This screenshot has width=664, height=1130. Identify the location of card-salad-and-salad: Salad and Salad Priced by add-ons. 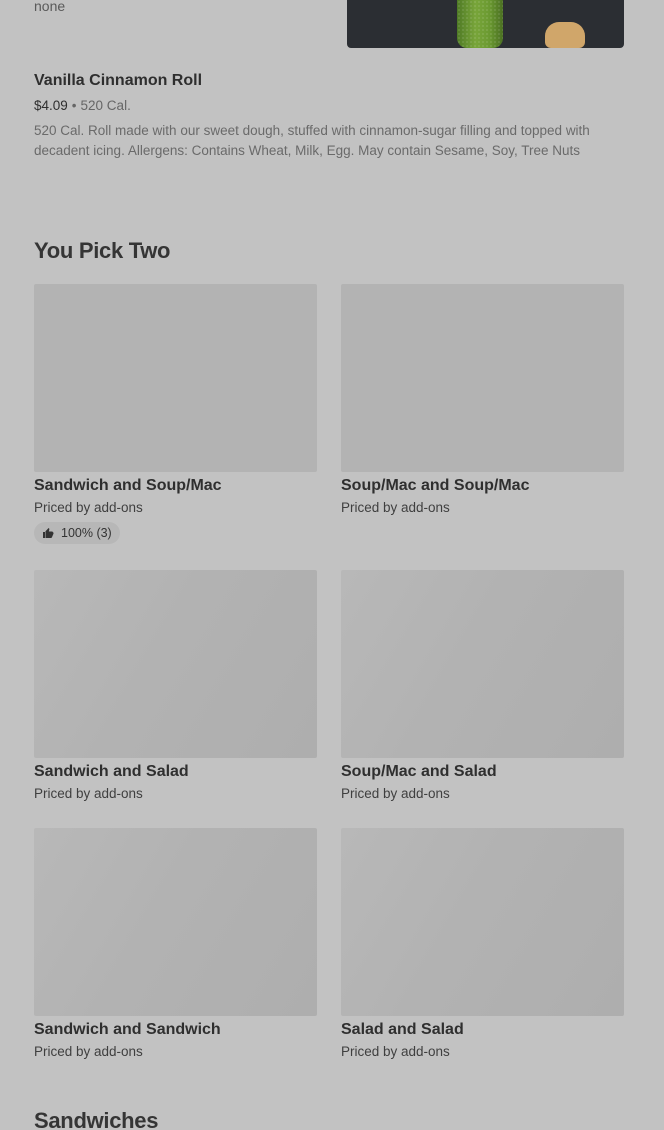
(482, 944).